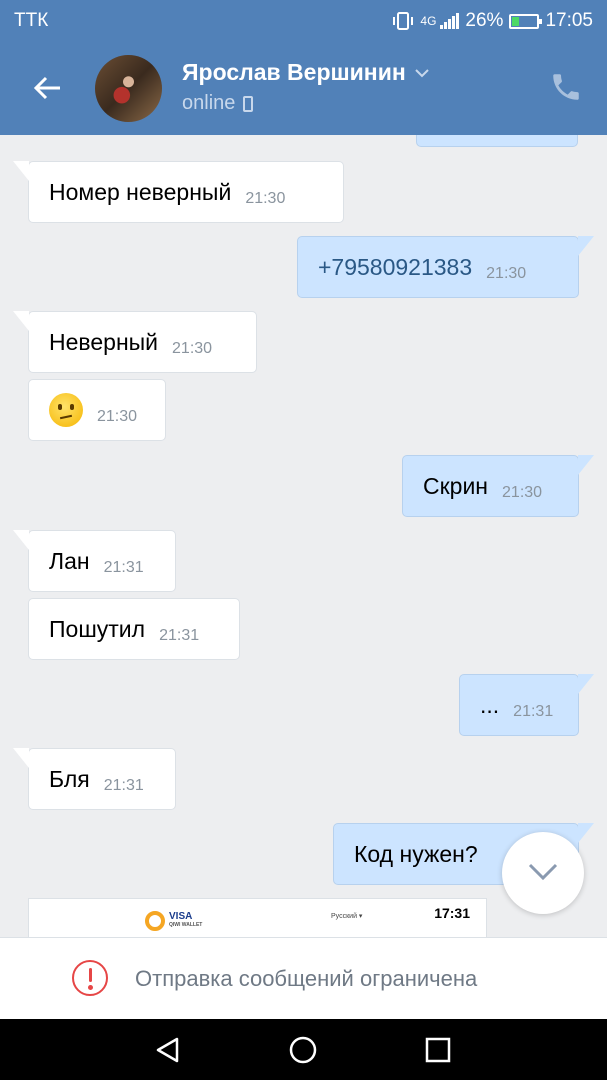 Image resolution: width=607 pixels, height=1080 pixels. I want to click on message-bubble-out: Скрин 21:30, so click(498, 486).